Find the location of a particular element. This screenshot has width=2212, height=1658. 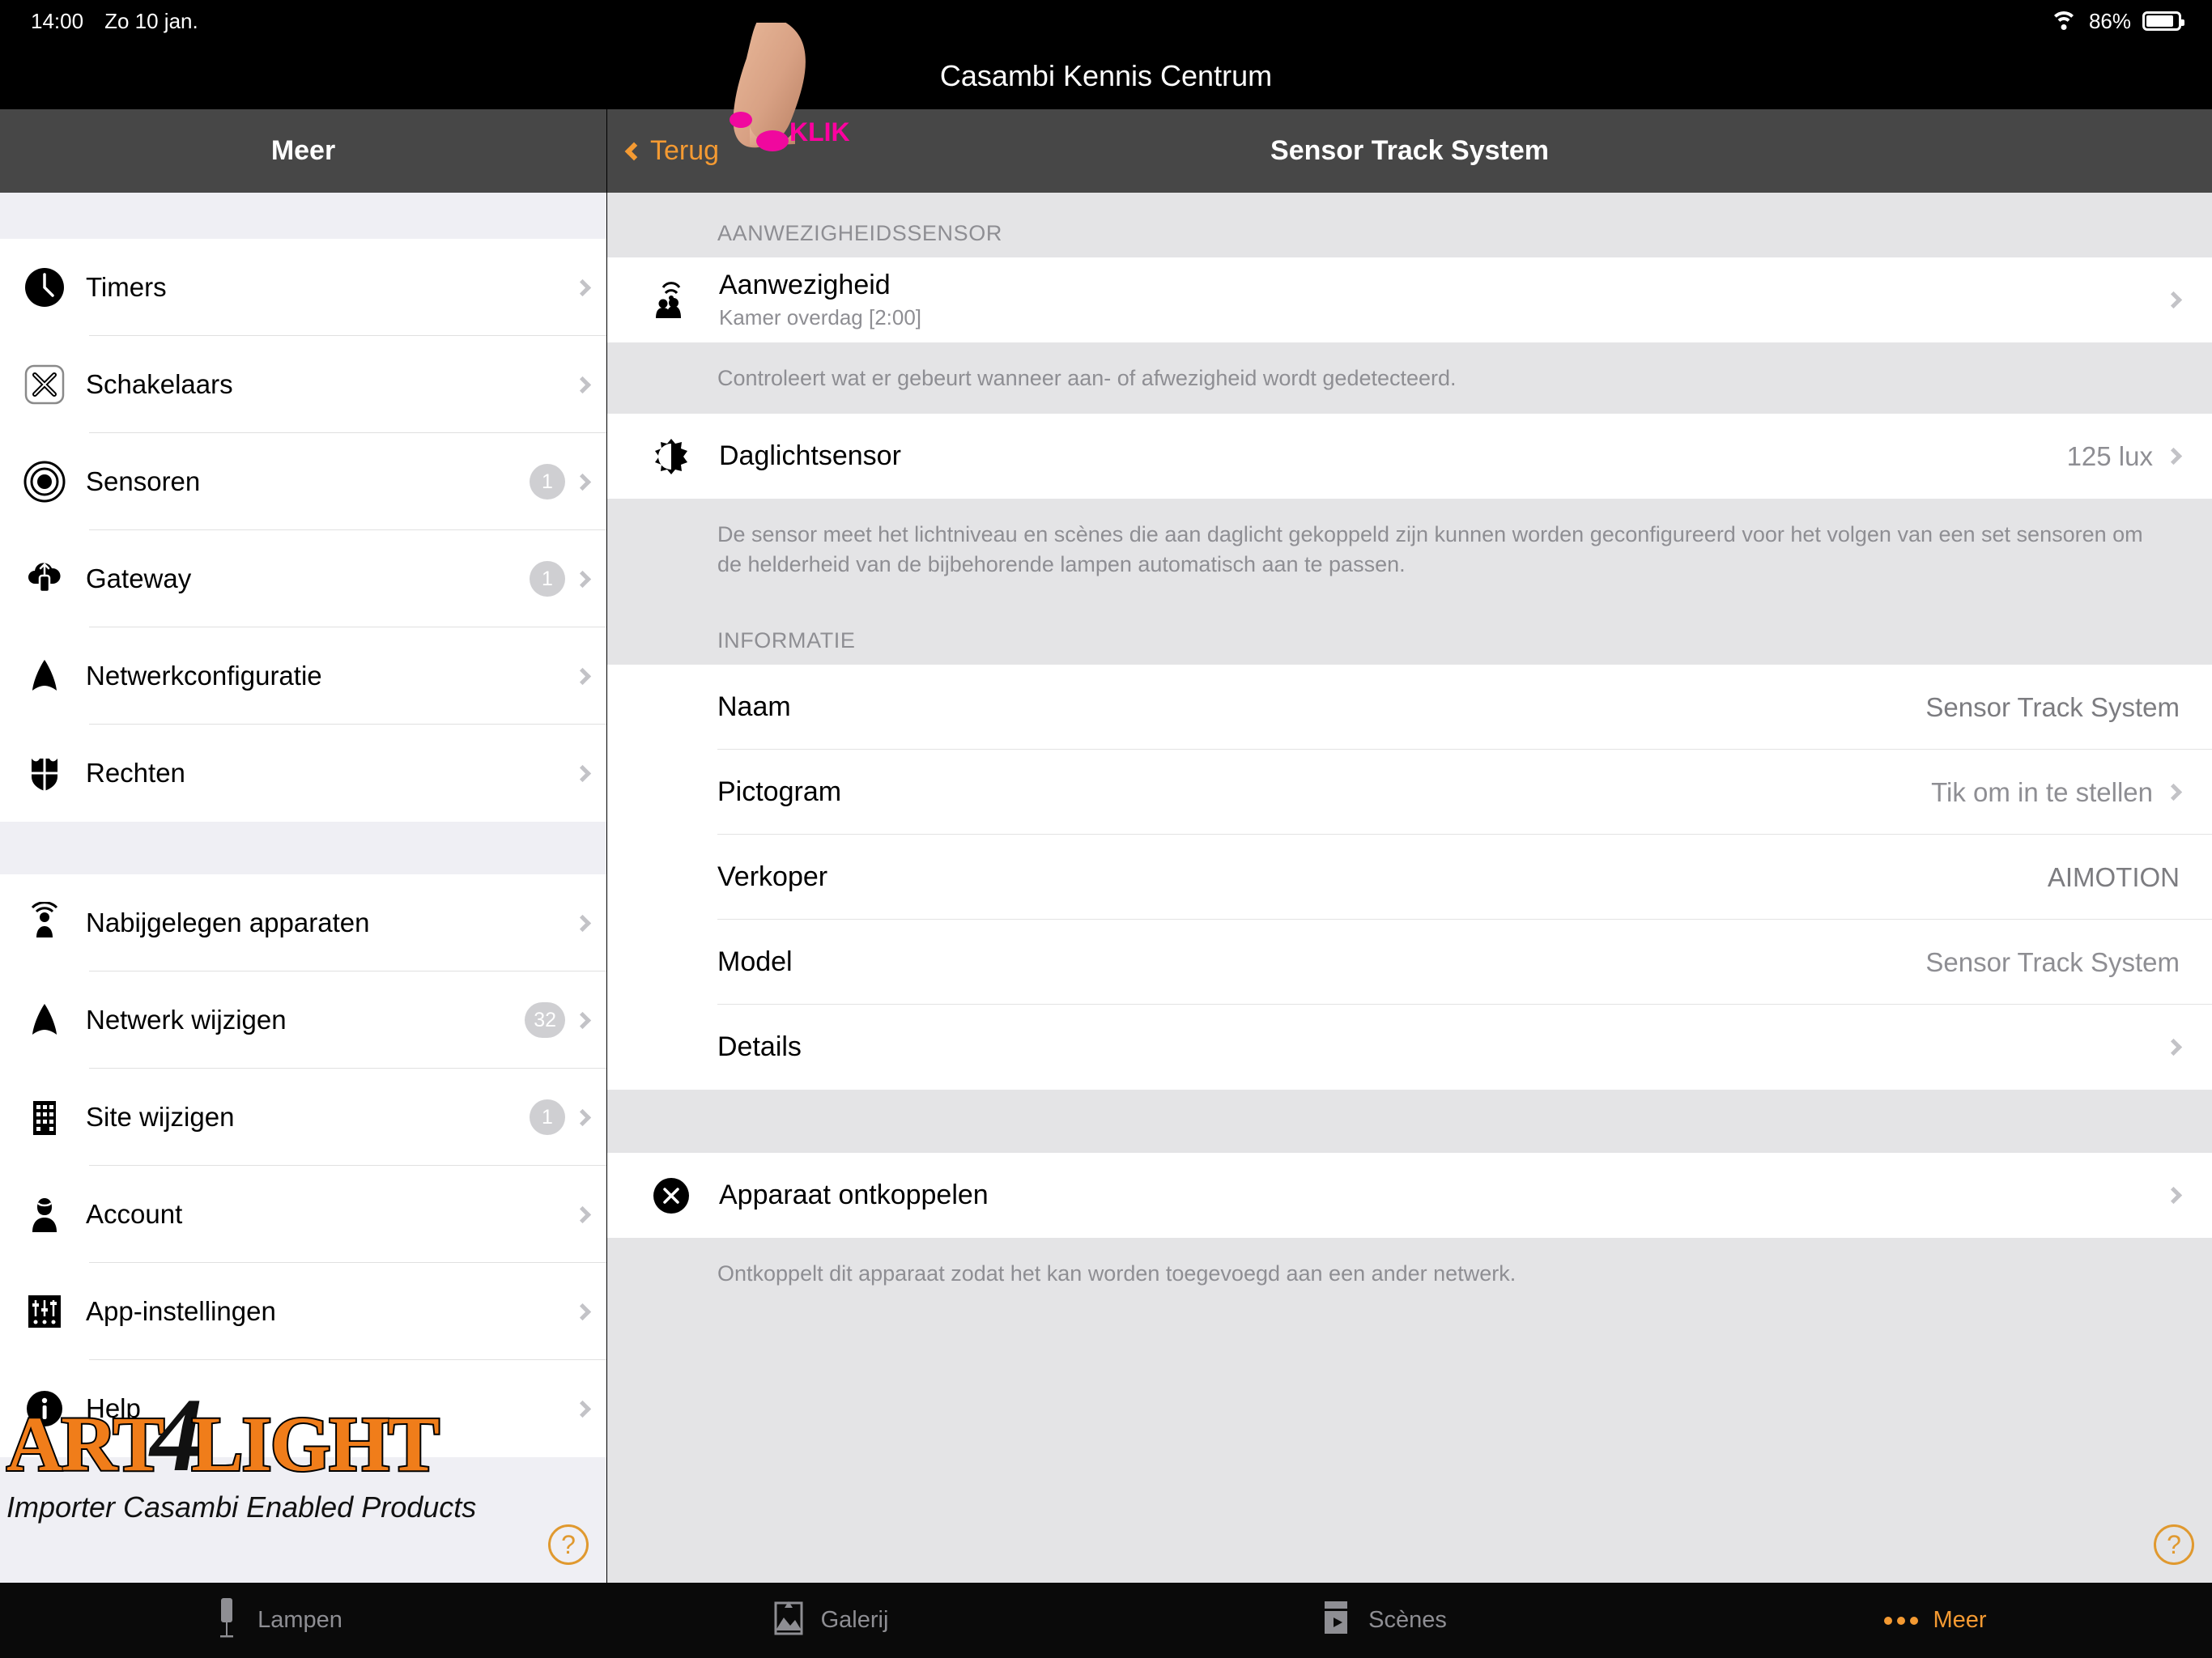

sidebar-item-nabijgelegen-apparaten: Nabijgelegen apparaten is located at coordinates (303, 922).